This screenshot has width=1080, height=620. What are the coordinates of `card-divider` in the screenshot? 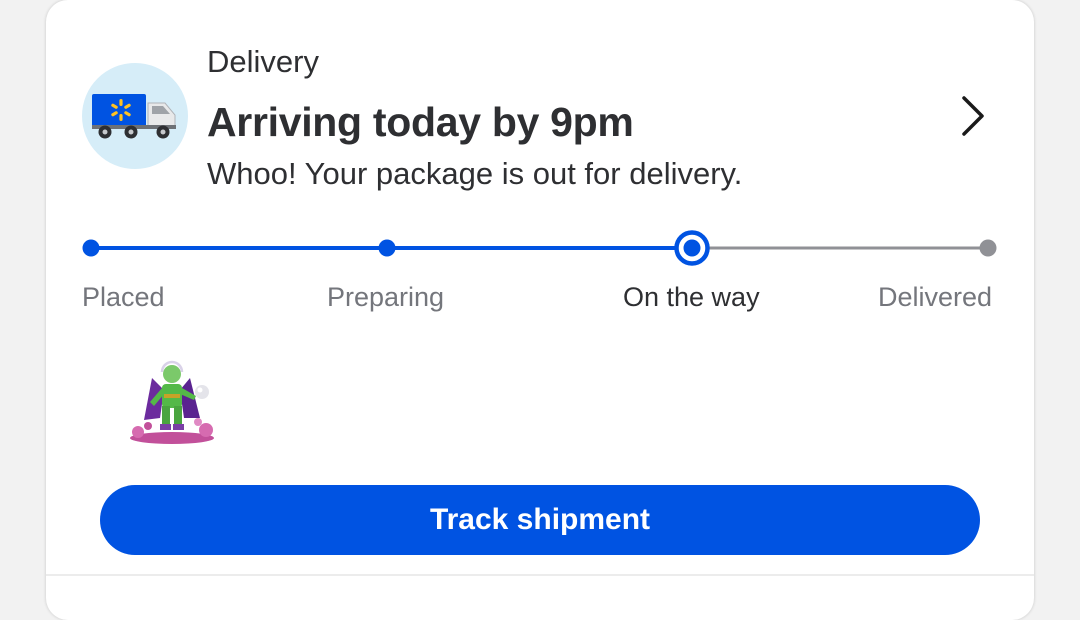 It's located at (540, 575).